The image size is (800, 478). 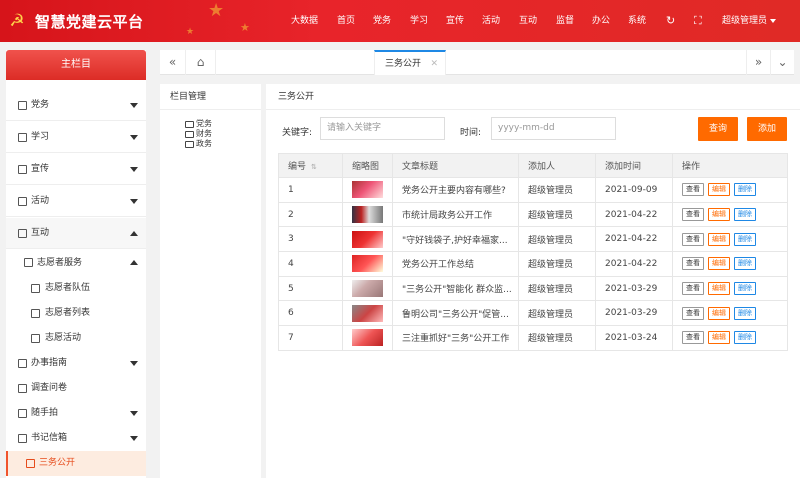 What do you see at coordinates (76, 463) in the screenshot?
I see `sidebar-sub-three-affairs: 三务公开` at bounding box center [76, 463].